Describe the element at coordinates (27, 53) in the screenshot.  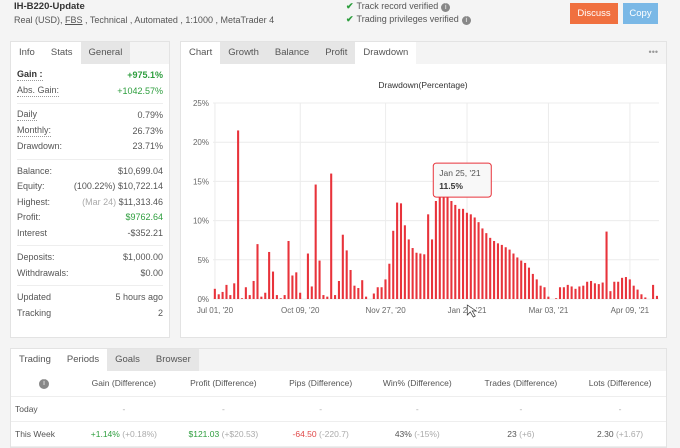
I see `tab-info: Info` at that location.